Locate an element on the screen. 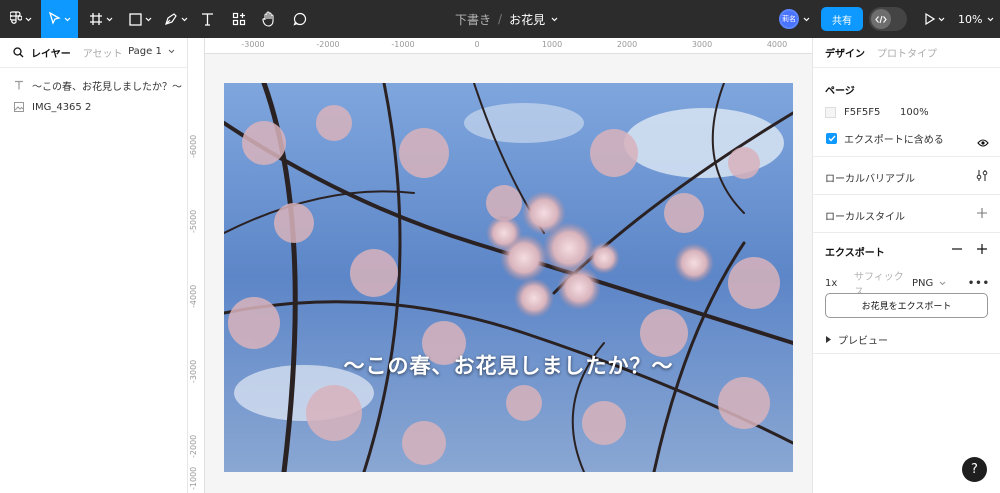 This screenshot has width=1000, height=493. breadcrumb: 下書き / お花見 is located at coordinates (506, 19).